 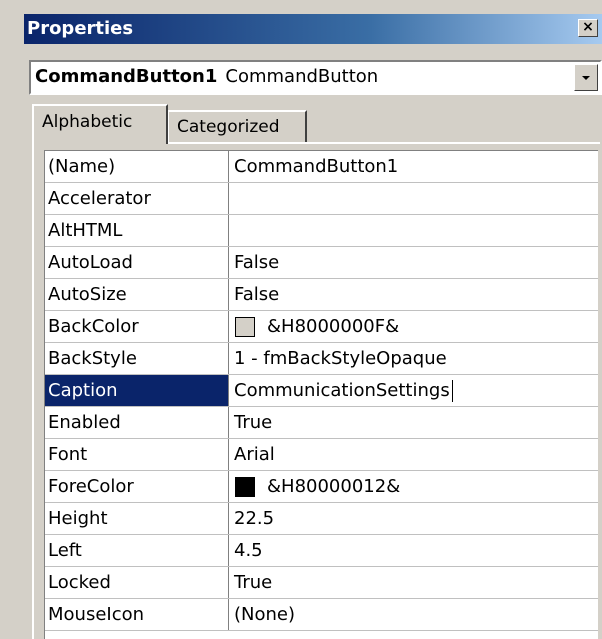 I want to click on property-row-forecolor: ForeColor &H80000012&, so click(x=321, y=487).